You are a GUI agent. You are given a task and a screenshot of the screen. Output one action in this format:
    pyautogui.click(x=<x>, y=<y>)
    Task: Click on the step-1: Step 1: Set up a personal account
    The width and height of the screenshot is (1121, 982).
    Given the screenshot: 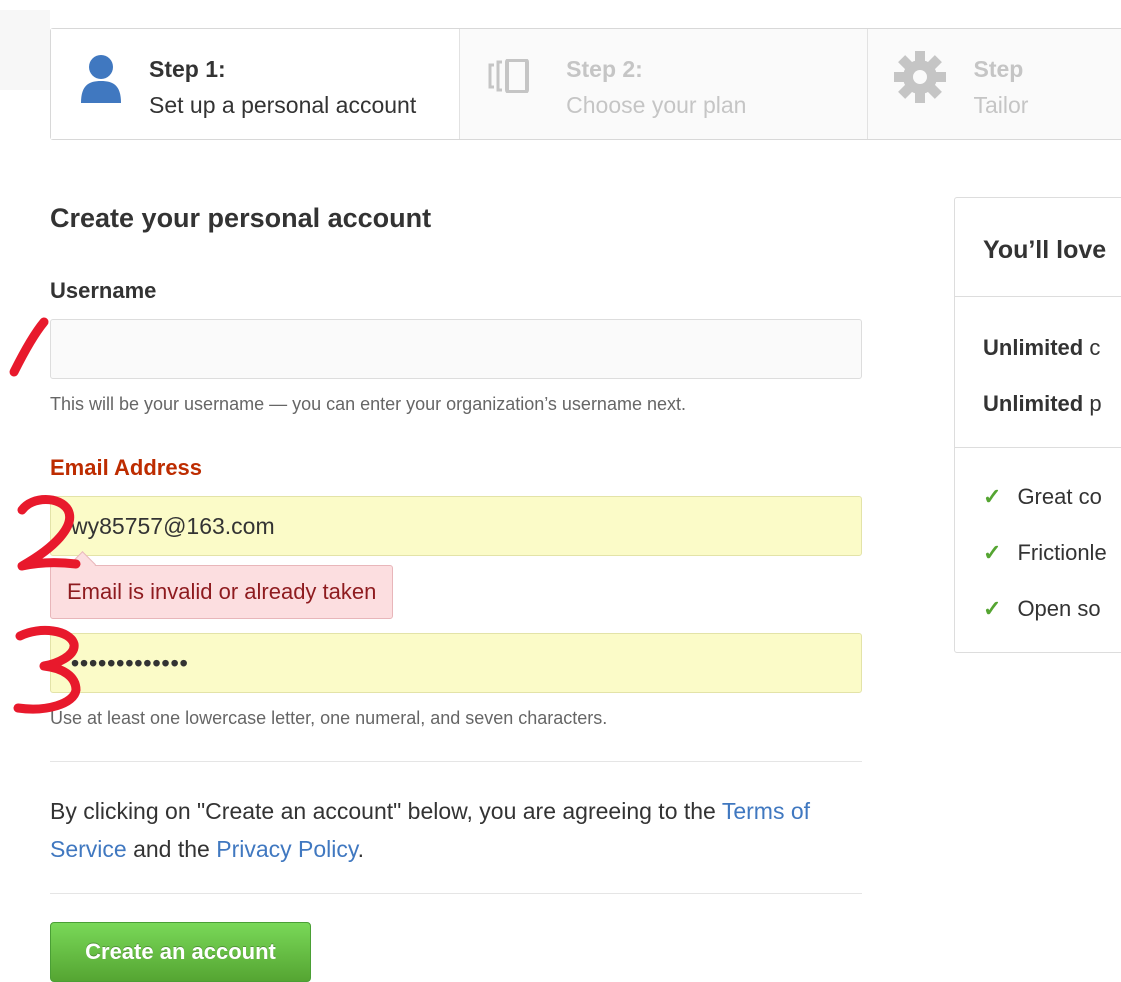 What is the action you would take?
    pyautogui.click(x=255, y=84)
    